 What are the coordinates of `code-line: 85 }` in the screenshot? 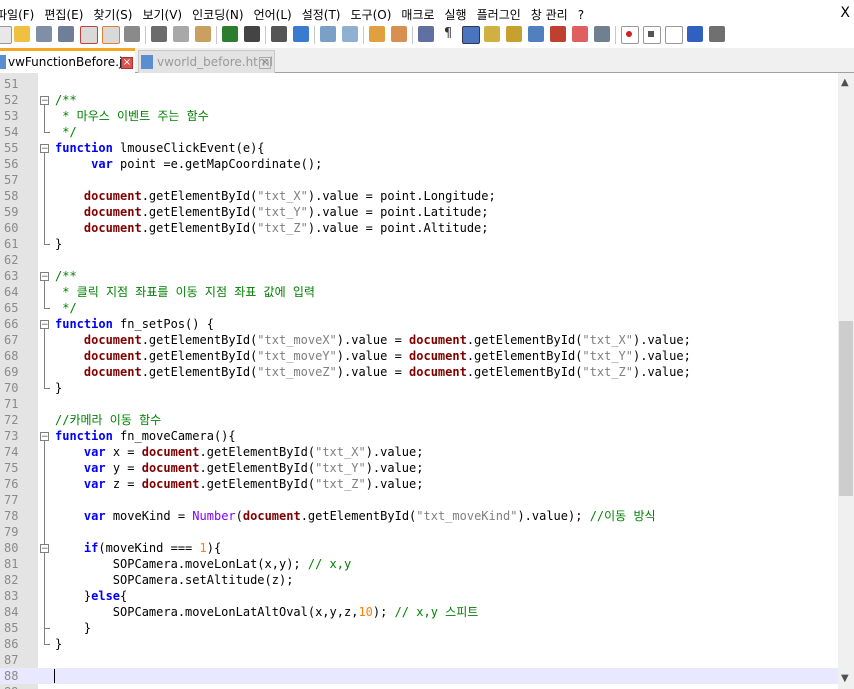 It's located at (419, 628).